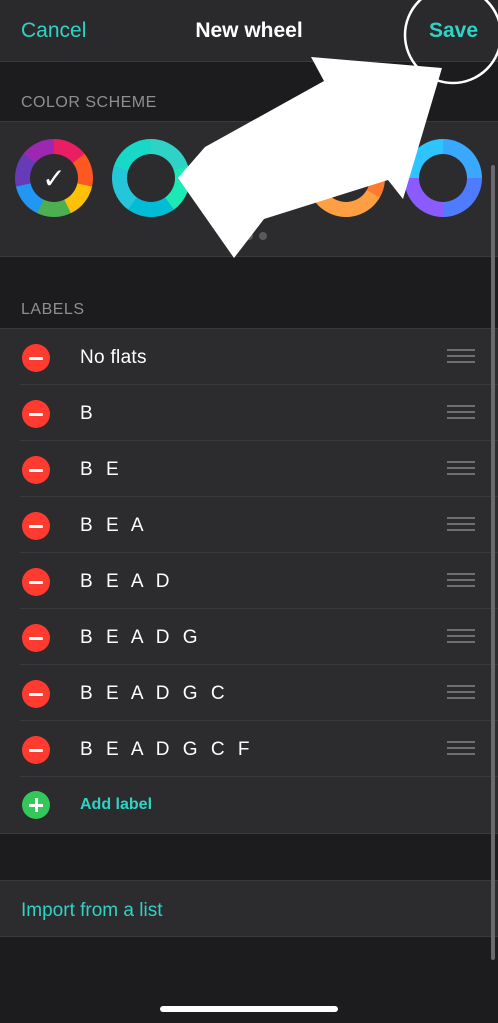  Describe the element at coordinates (249, 805) in the screenshot. I see `add-label-row: Add label` at that location.